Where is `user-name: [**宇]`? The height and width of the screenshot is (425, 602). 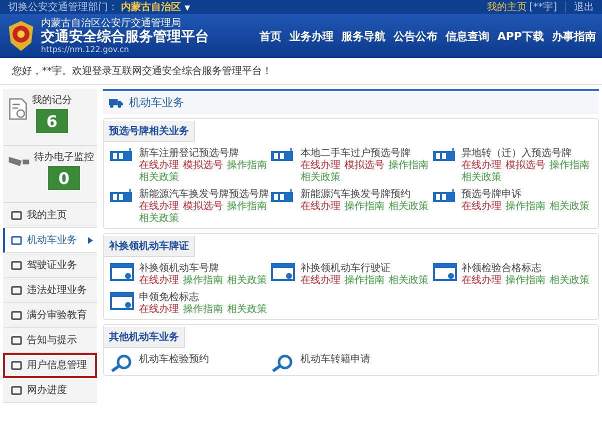
user-name: [**宇] is located at coordinates (543, 7).